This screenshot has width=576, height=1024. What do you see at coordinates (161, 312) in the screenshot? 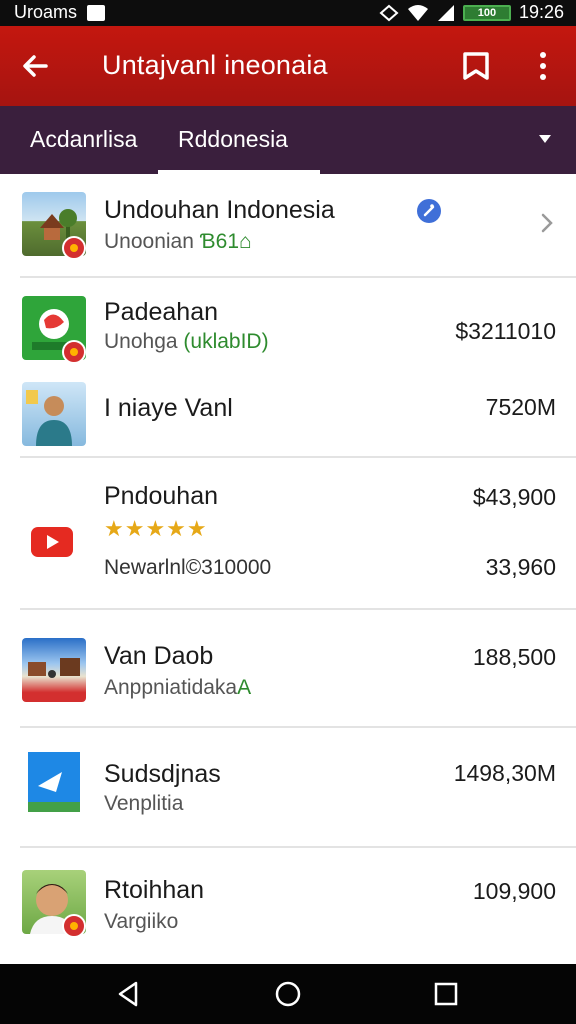
I see `item-title: Padeahan` at bounding box center [161, 312].